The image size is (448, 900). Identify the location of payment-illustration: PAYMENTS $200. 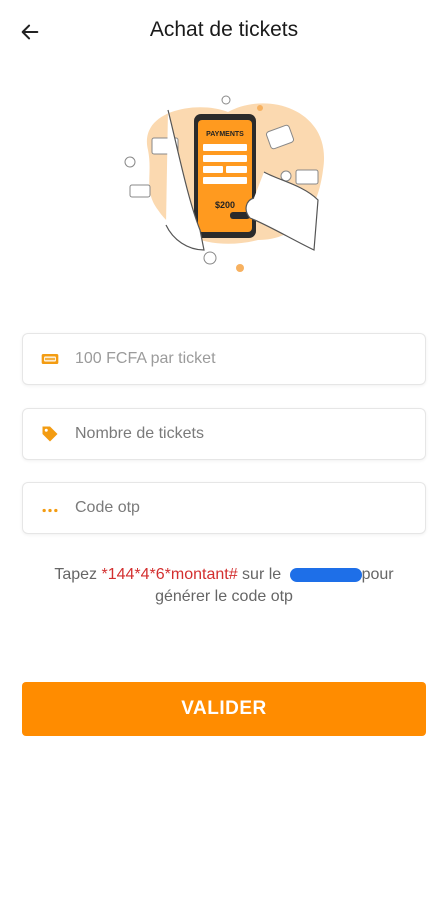
(224, 183).